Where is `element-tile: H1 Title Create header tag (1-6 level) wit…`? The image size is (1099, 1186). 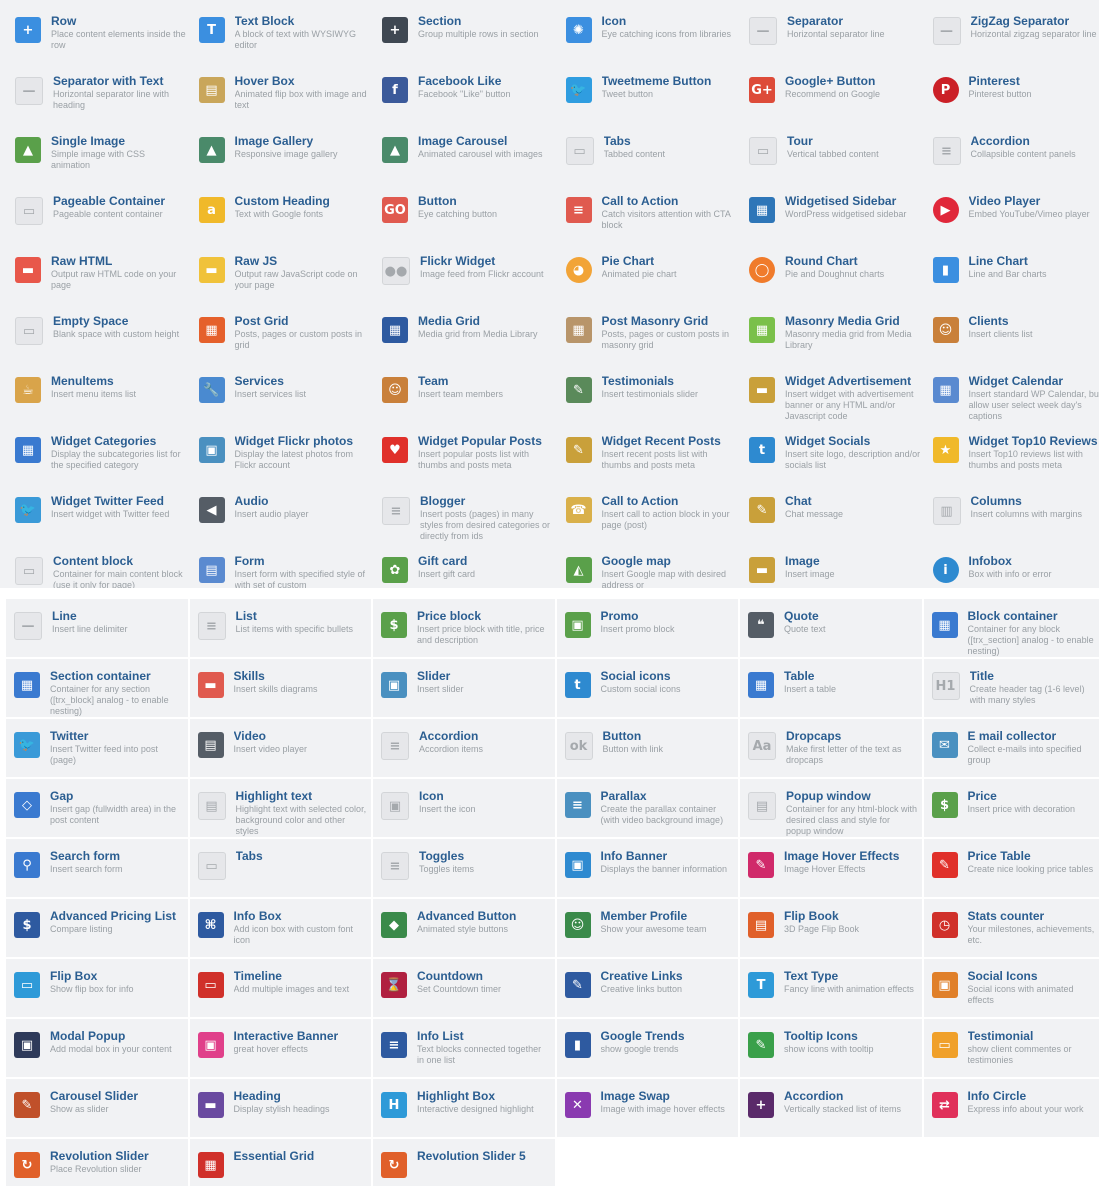
element-tile: H1 Title Create header tag (1-6 level) wit… is located at coordinates (1010, 688).